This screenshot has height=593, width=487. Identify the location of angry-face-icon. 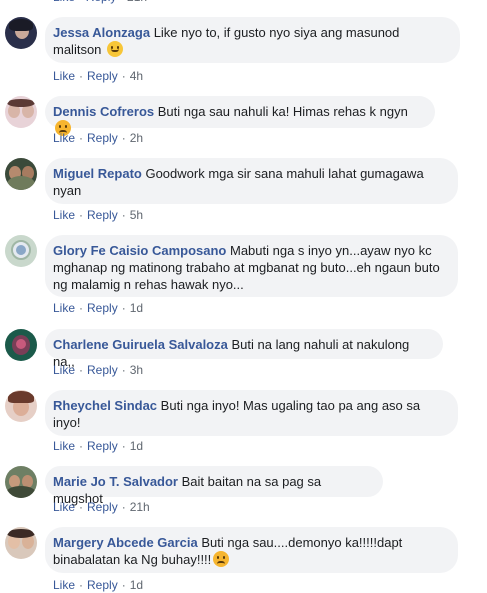
(221, 559).